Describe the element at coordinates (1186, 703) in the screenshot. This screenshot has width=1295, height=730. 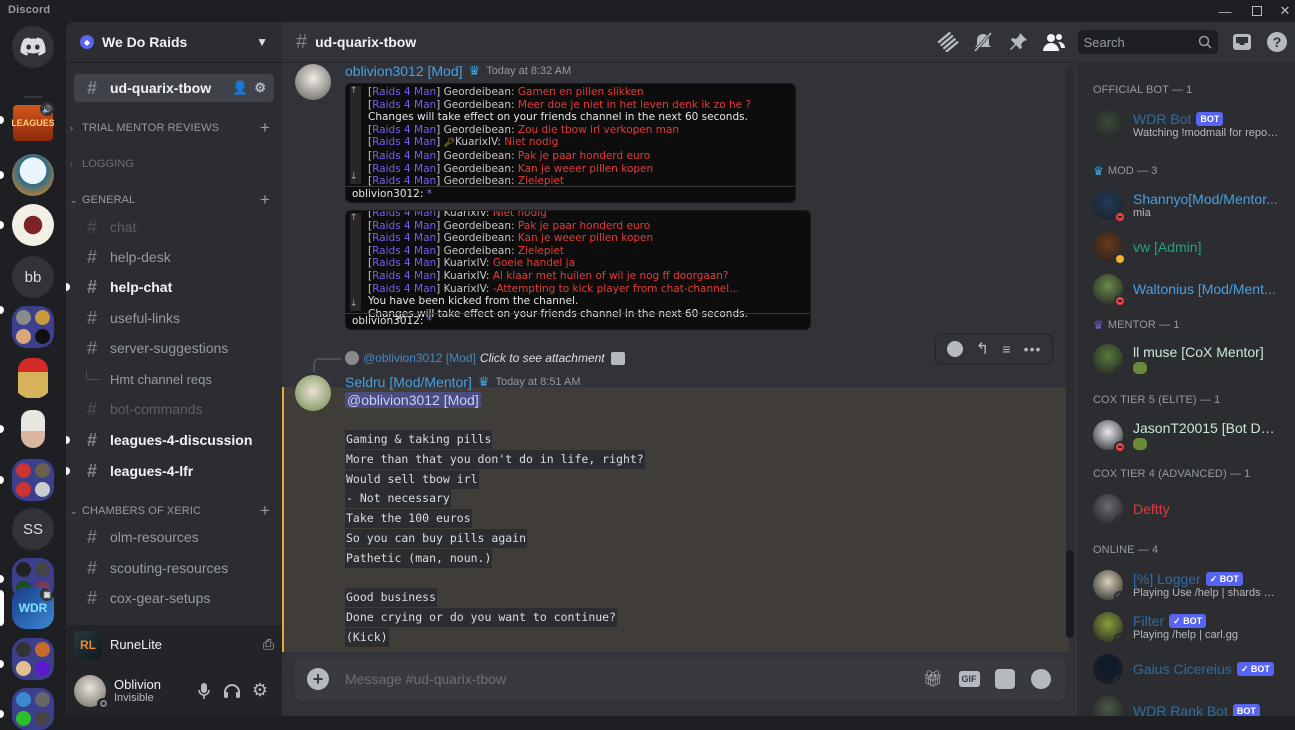
I see `member-item: WDR Rank Bot BOT` at that location.